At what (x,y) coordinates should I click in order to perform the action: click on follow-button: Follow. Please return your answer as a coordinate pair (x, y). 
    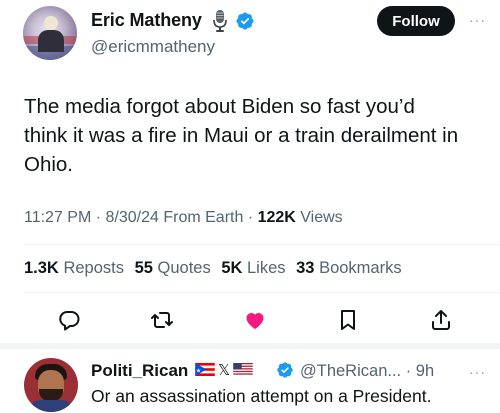
    Looking at the image, I should click on (416, 21).